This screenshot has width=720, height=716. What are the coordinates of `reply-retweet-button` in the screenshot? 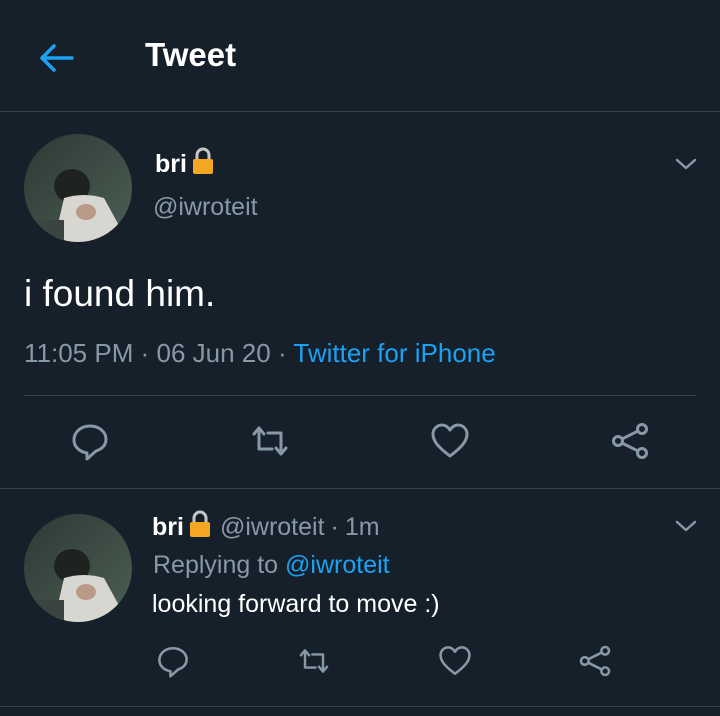 It's located at (314, 661).